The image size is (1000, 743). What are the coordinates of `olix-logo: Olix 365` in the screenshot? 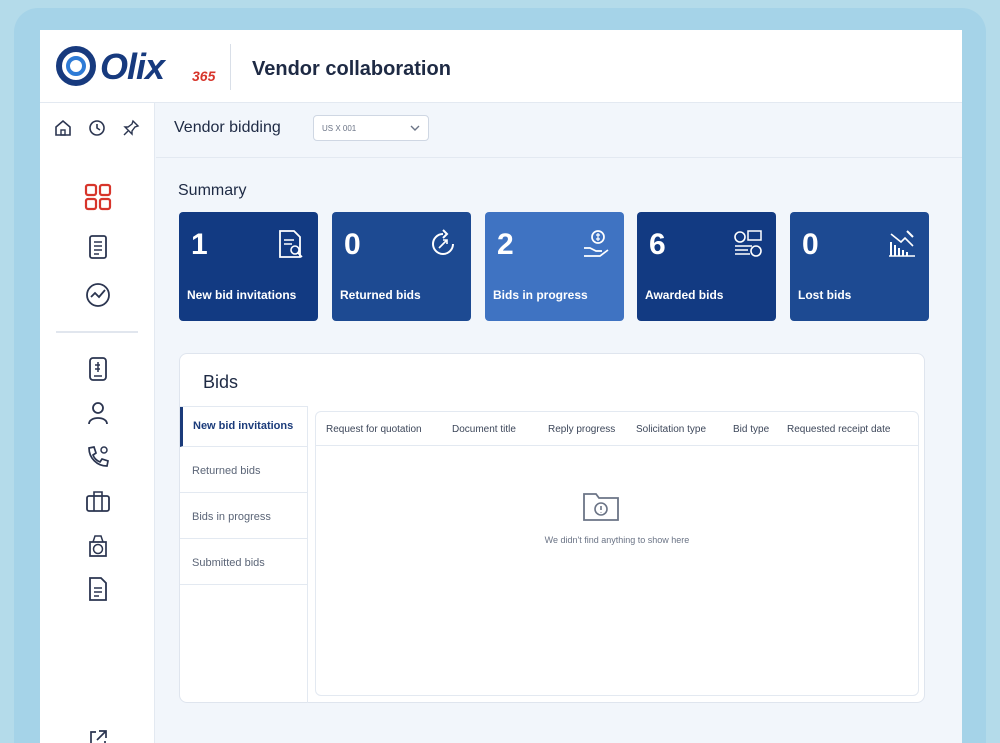 It's located at (136, 67).